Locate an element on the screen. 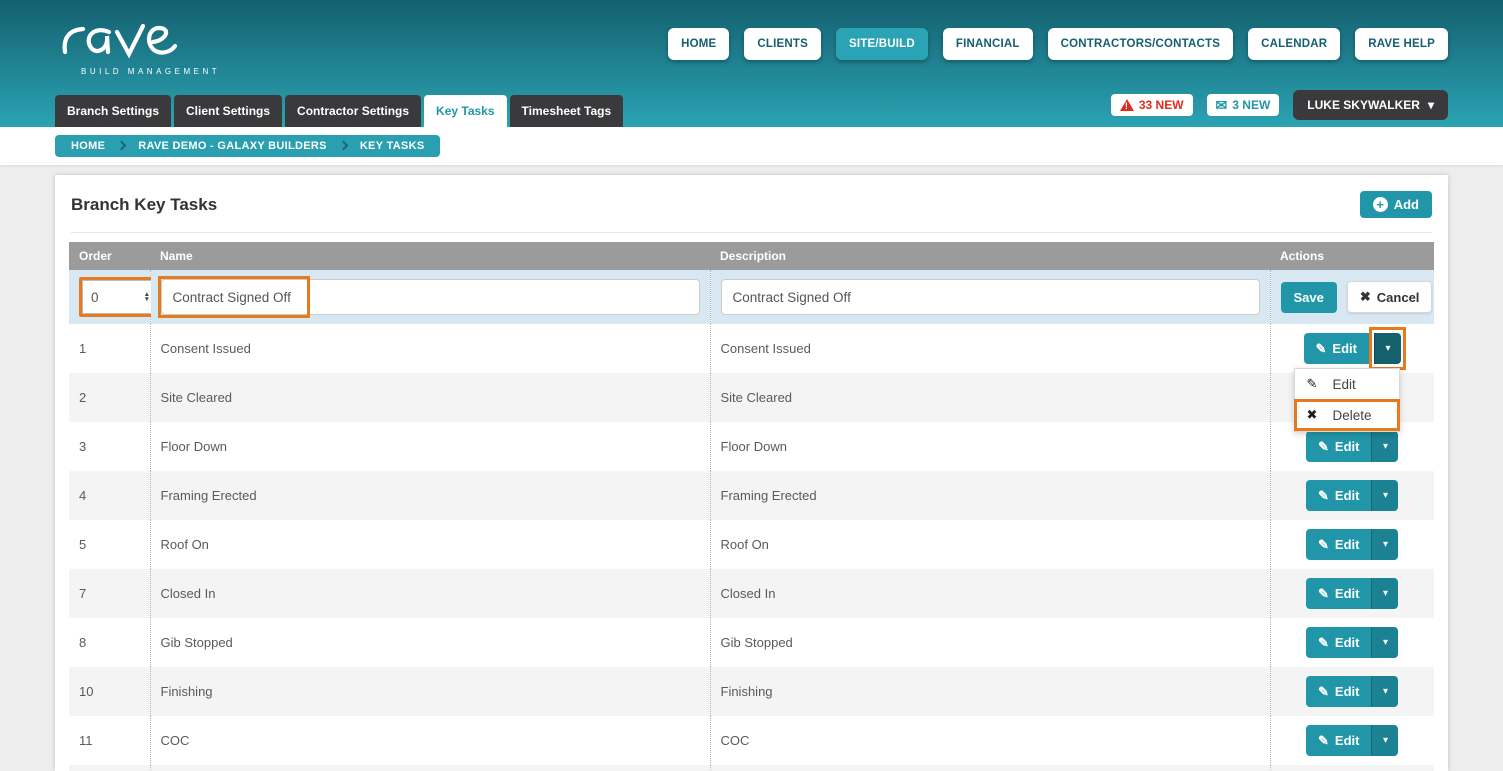  description-cell: Gib Stopped is located at coordinates (989, 642).